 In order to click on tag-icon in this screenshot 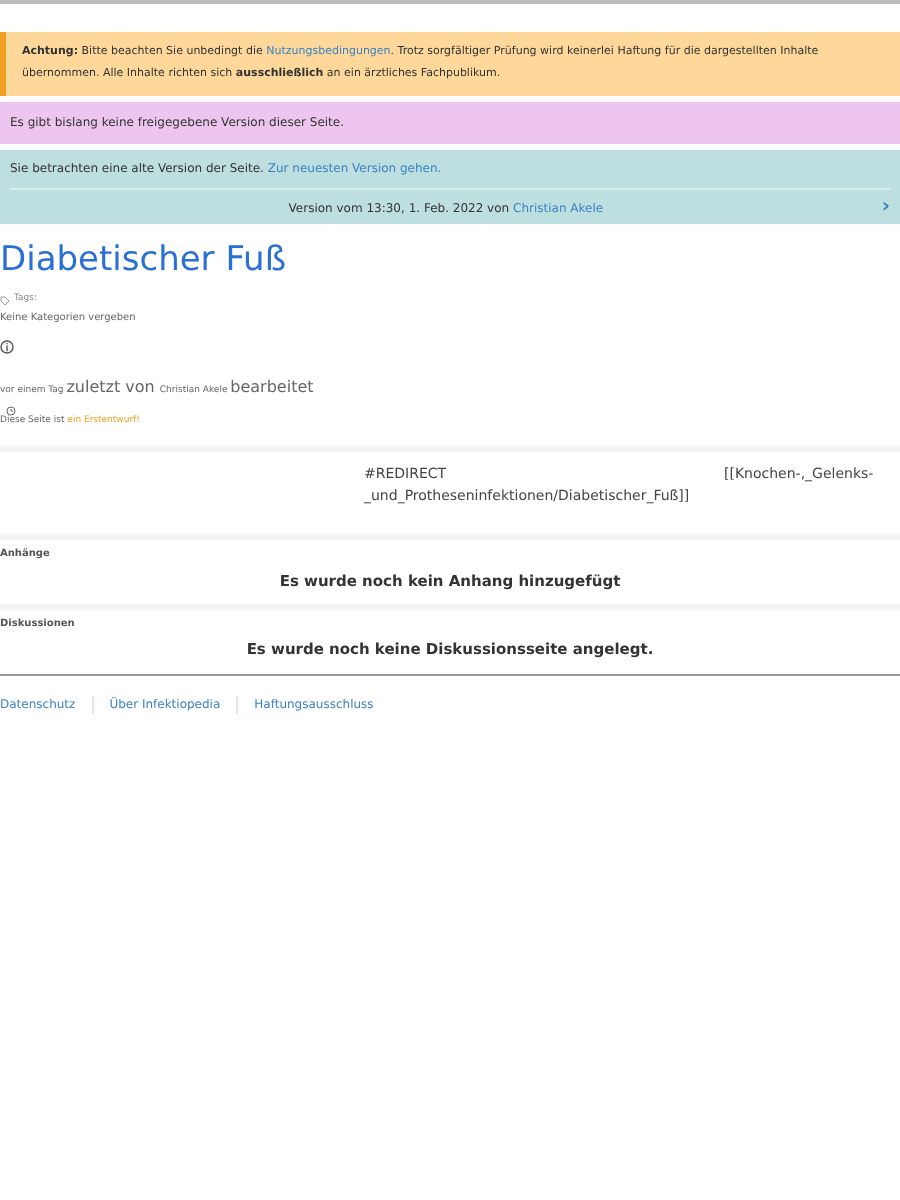, I will do `click(5, 300)`.